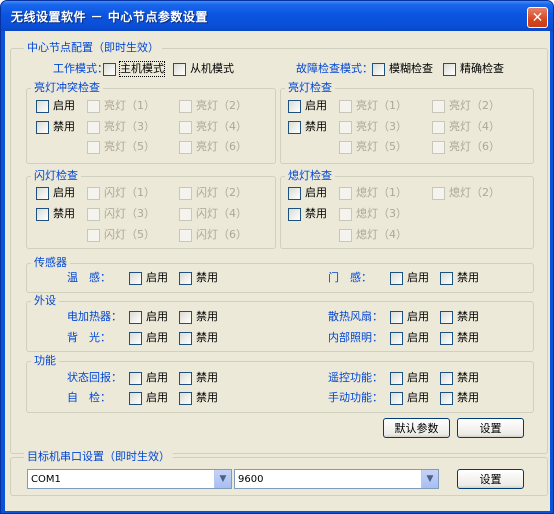 The height and width of the screenshot is (514, 554). What do you see at coordinates (50, 262) in the screenshot?
I see `sensor-legend: 传感器` at bounding box center [50, 262].